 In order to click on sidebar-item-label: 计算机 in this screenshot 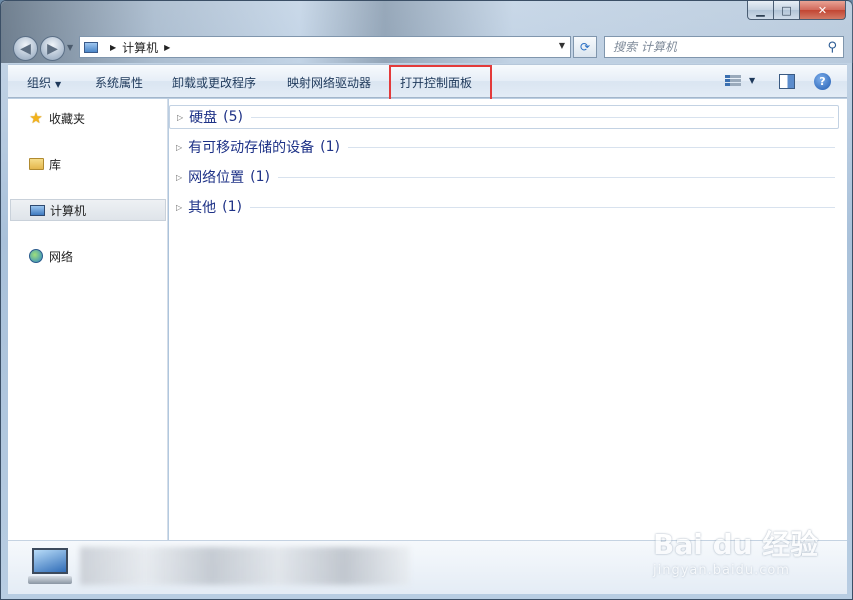, I will do `click(68, 210)`.